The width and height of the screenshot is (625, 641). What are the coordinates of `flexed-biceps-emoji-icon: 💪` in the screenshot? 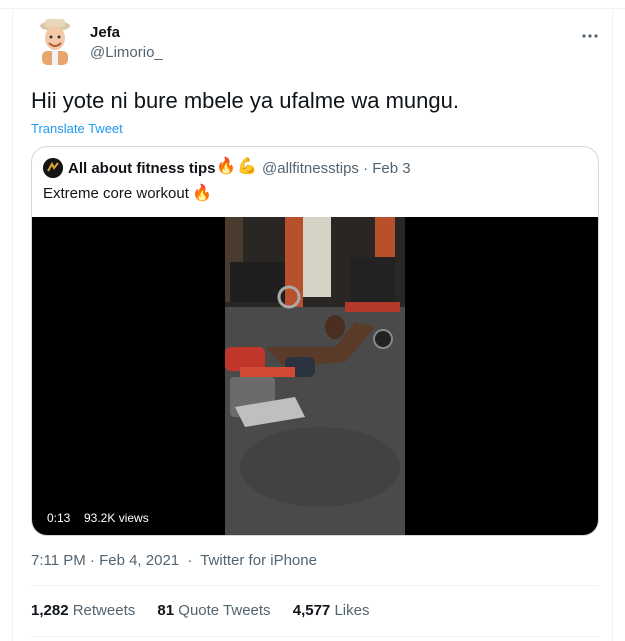 It's located at (247, 166).